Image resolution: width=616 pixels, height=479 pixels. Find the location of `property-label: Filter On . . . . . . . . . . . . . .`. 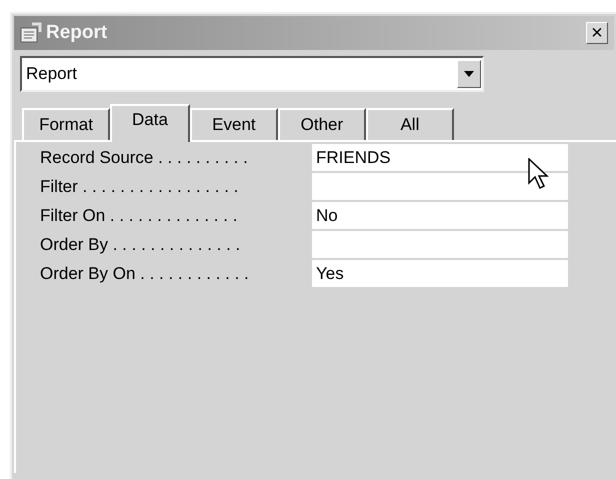

property-label: Filter On . . . . . . . . . . . . . . is located at coordinates (138, 215).